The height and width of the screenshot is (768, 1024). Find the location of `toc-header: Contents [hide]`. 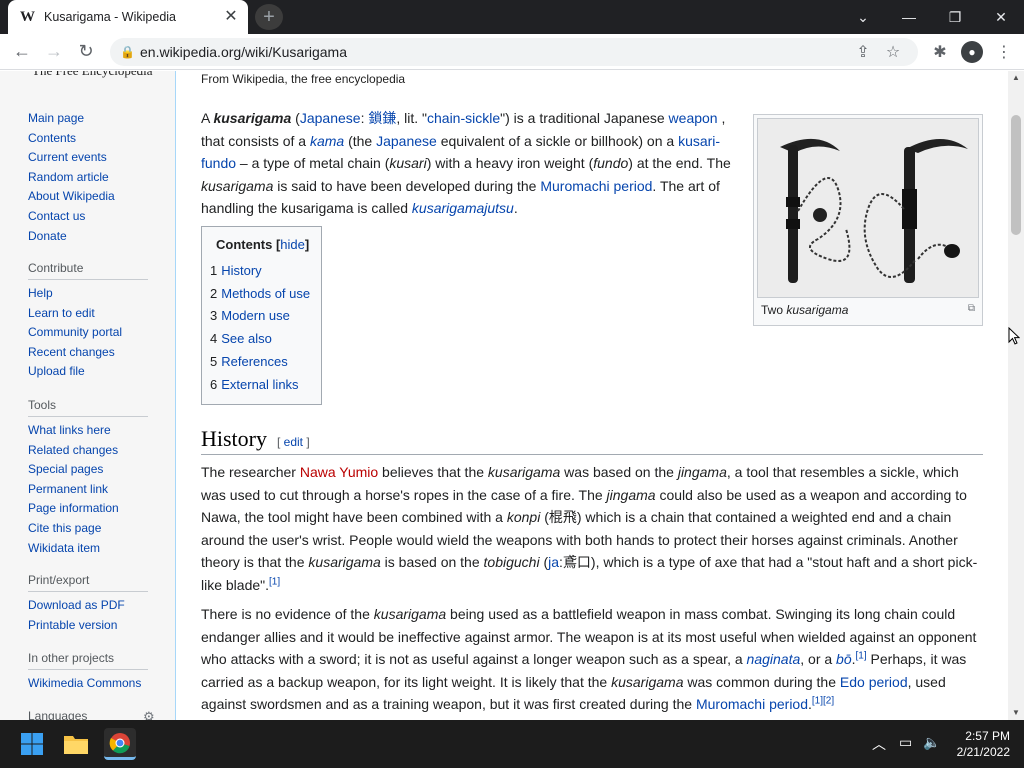

toc-header: Contents [hide] is located at coordinates (263, 244).